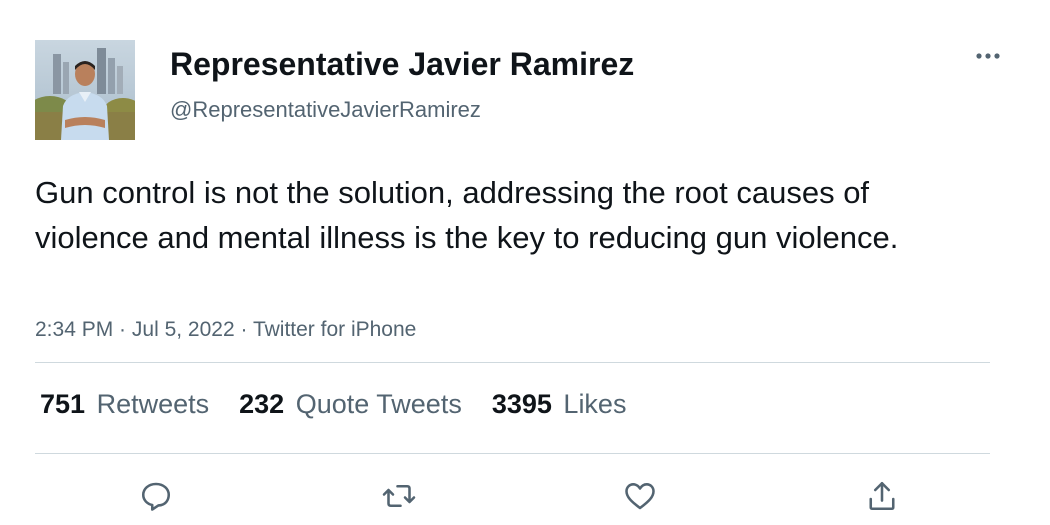  Describe the element at coordinates (63, 404) in the screenshot. I see `retweets-count: 751` at that location.